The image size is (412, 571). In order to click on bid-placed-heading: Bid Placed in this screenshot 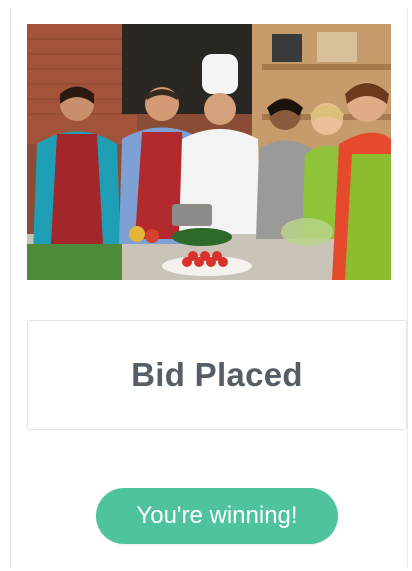, I will do `click(217, 374)`.